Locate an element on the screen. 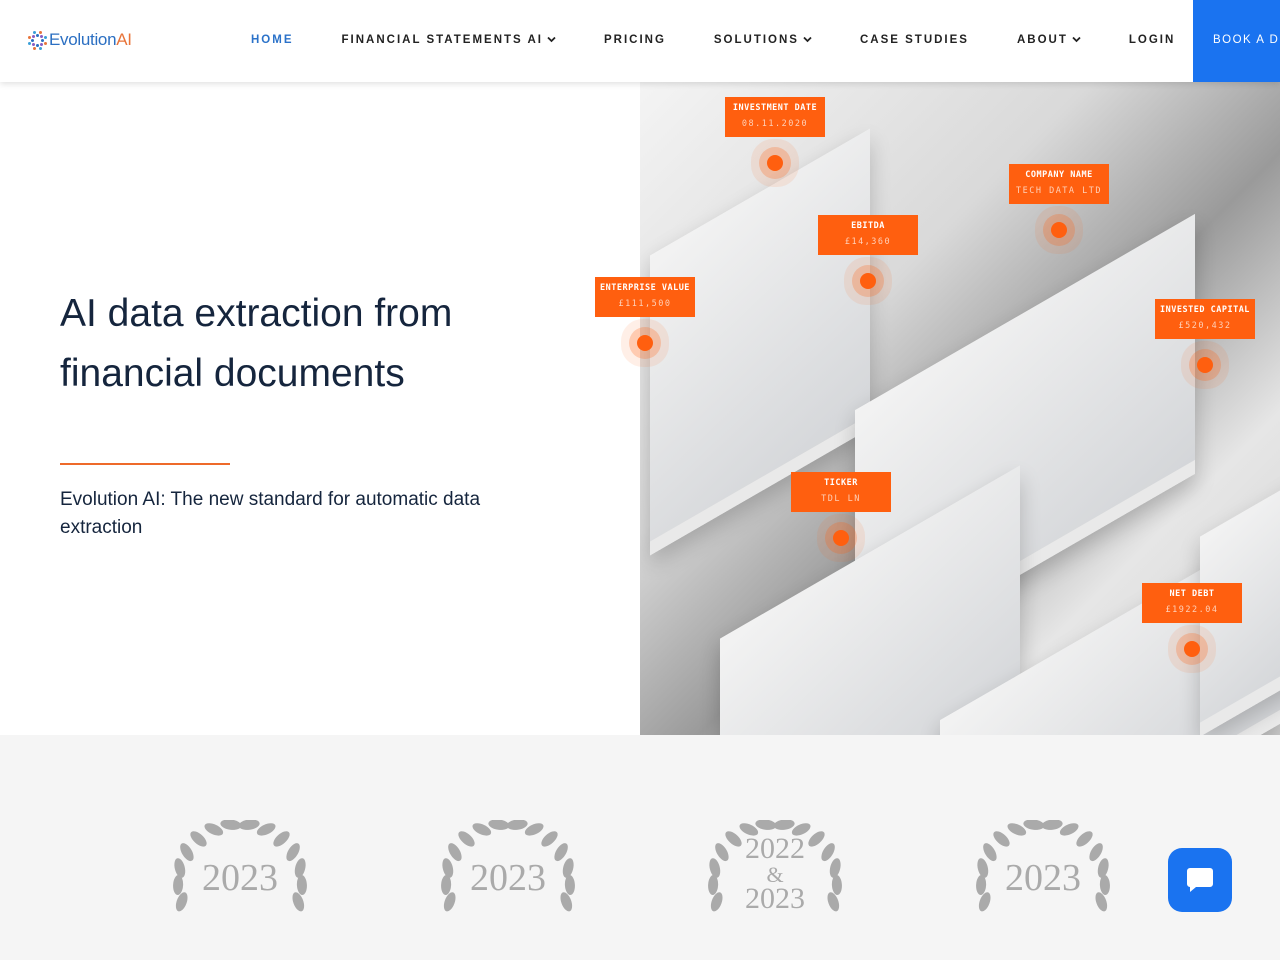  nav-item-financial-statements-ai: FINANCIAL STATEMENTS AI is located at coordinates (449, 40).